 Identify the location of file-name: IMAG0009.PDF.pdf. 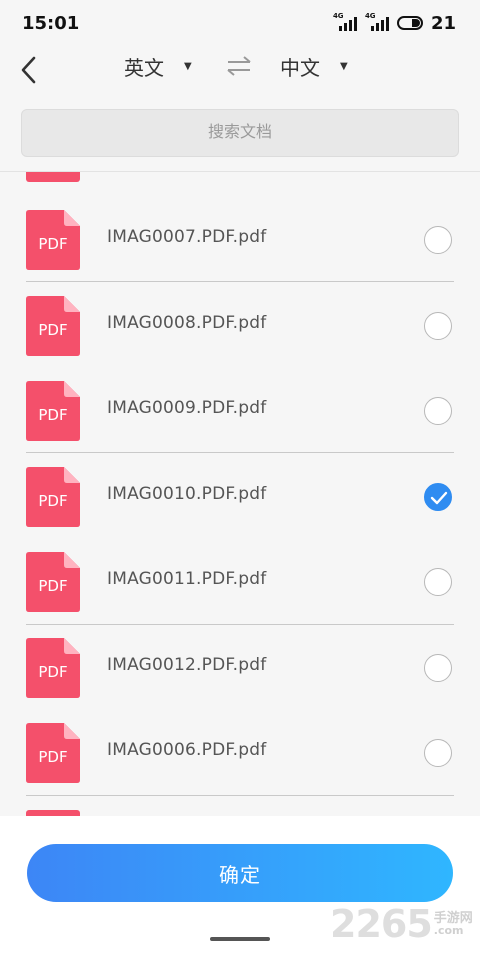
(187, 408).